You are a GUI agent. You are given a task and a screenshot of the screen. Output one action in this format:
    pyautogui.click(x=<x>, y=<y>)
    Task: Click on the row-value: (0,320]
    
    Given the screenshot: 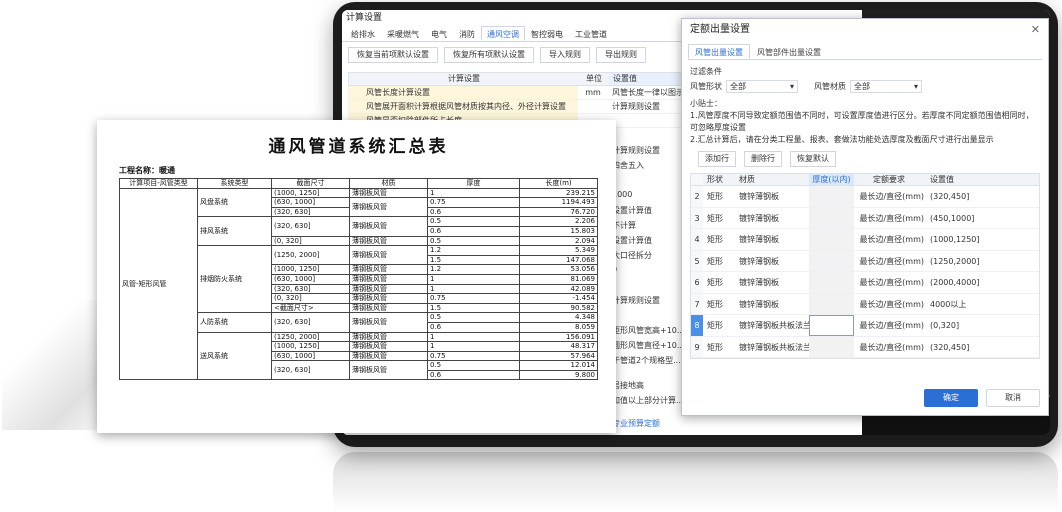 What is the action you would take?
    pyautogui.click(x=981, y=325)
    